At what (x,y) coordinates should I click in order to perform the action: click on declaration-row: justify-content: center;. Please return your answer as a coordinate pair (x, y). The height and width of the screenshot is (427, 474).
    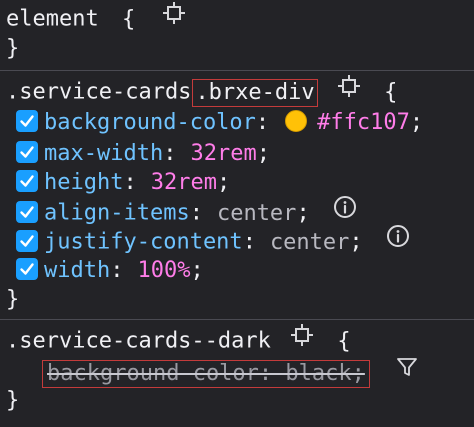
    Looking at the image, I should click on (213, 240).